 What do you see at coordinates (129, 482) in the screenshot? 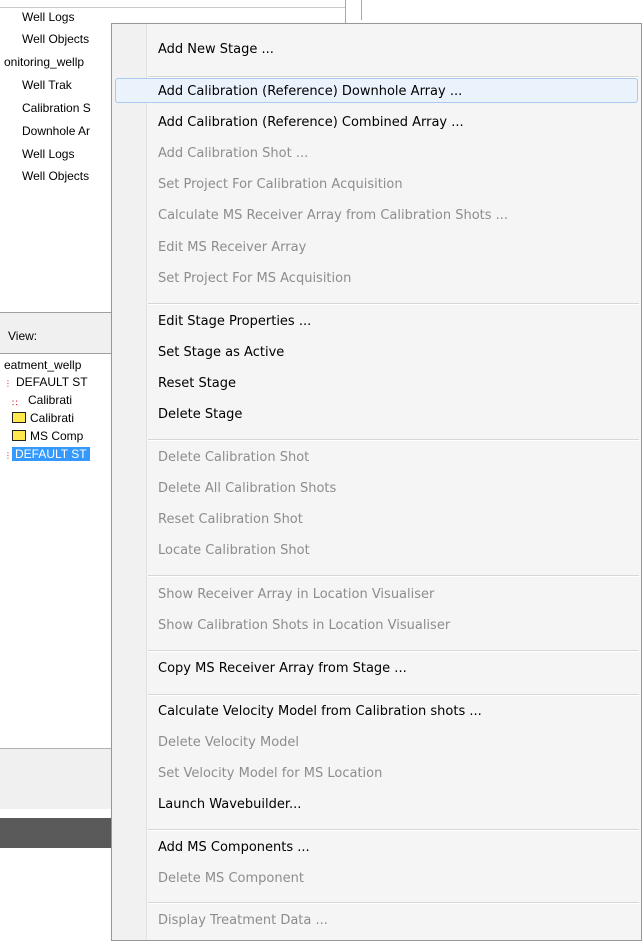
I see `menu-icon-gutter` at bounding box center [129, 482].